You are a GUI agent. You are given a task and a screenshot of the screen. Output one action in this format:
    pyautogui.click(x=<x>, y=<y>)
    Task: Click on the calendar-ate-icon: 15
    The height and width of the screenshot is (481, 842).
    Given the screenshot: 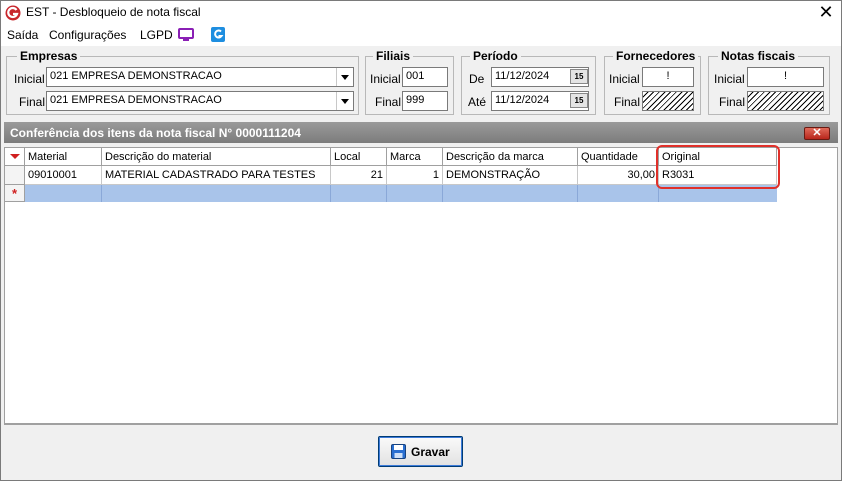 What is the action you would take?
    pyautogui.click(x=579, y=100)
    